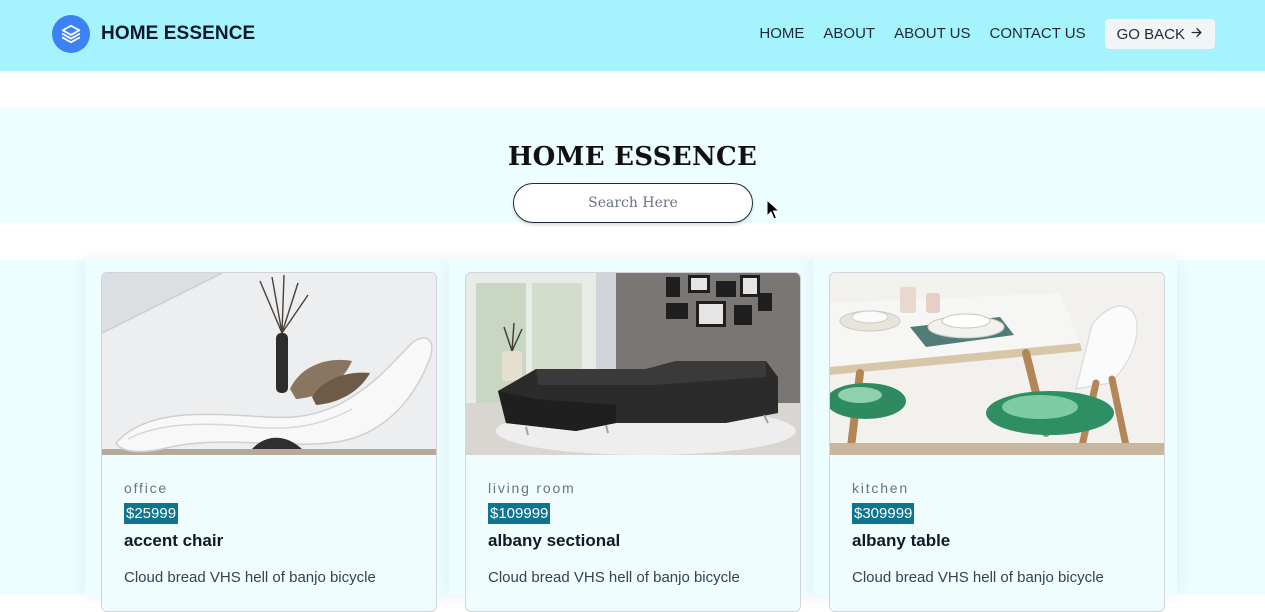  Describe the element at coordinates (901, 540) in the screenshot. I see `product-name: albany table` at that location.